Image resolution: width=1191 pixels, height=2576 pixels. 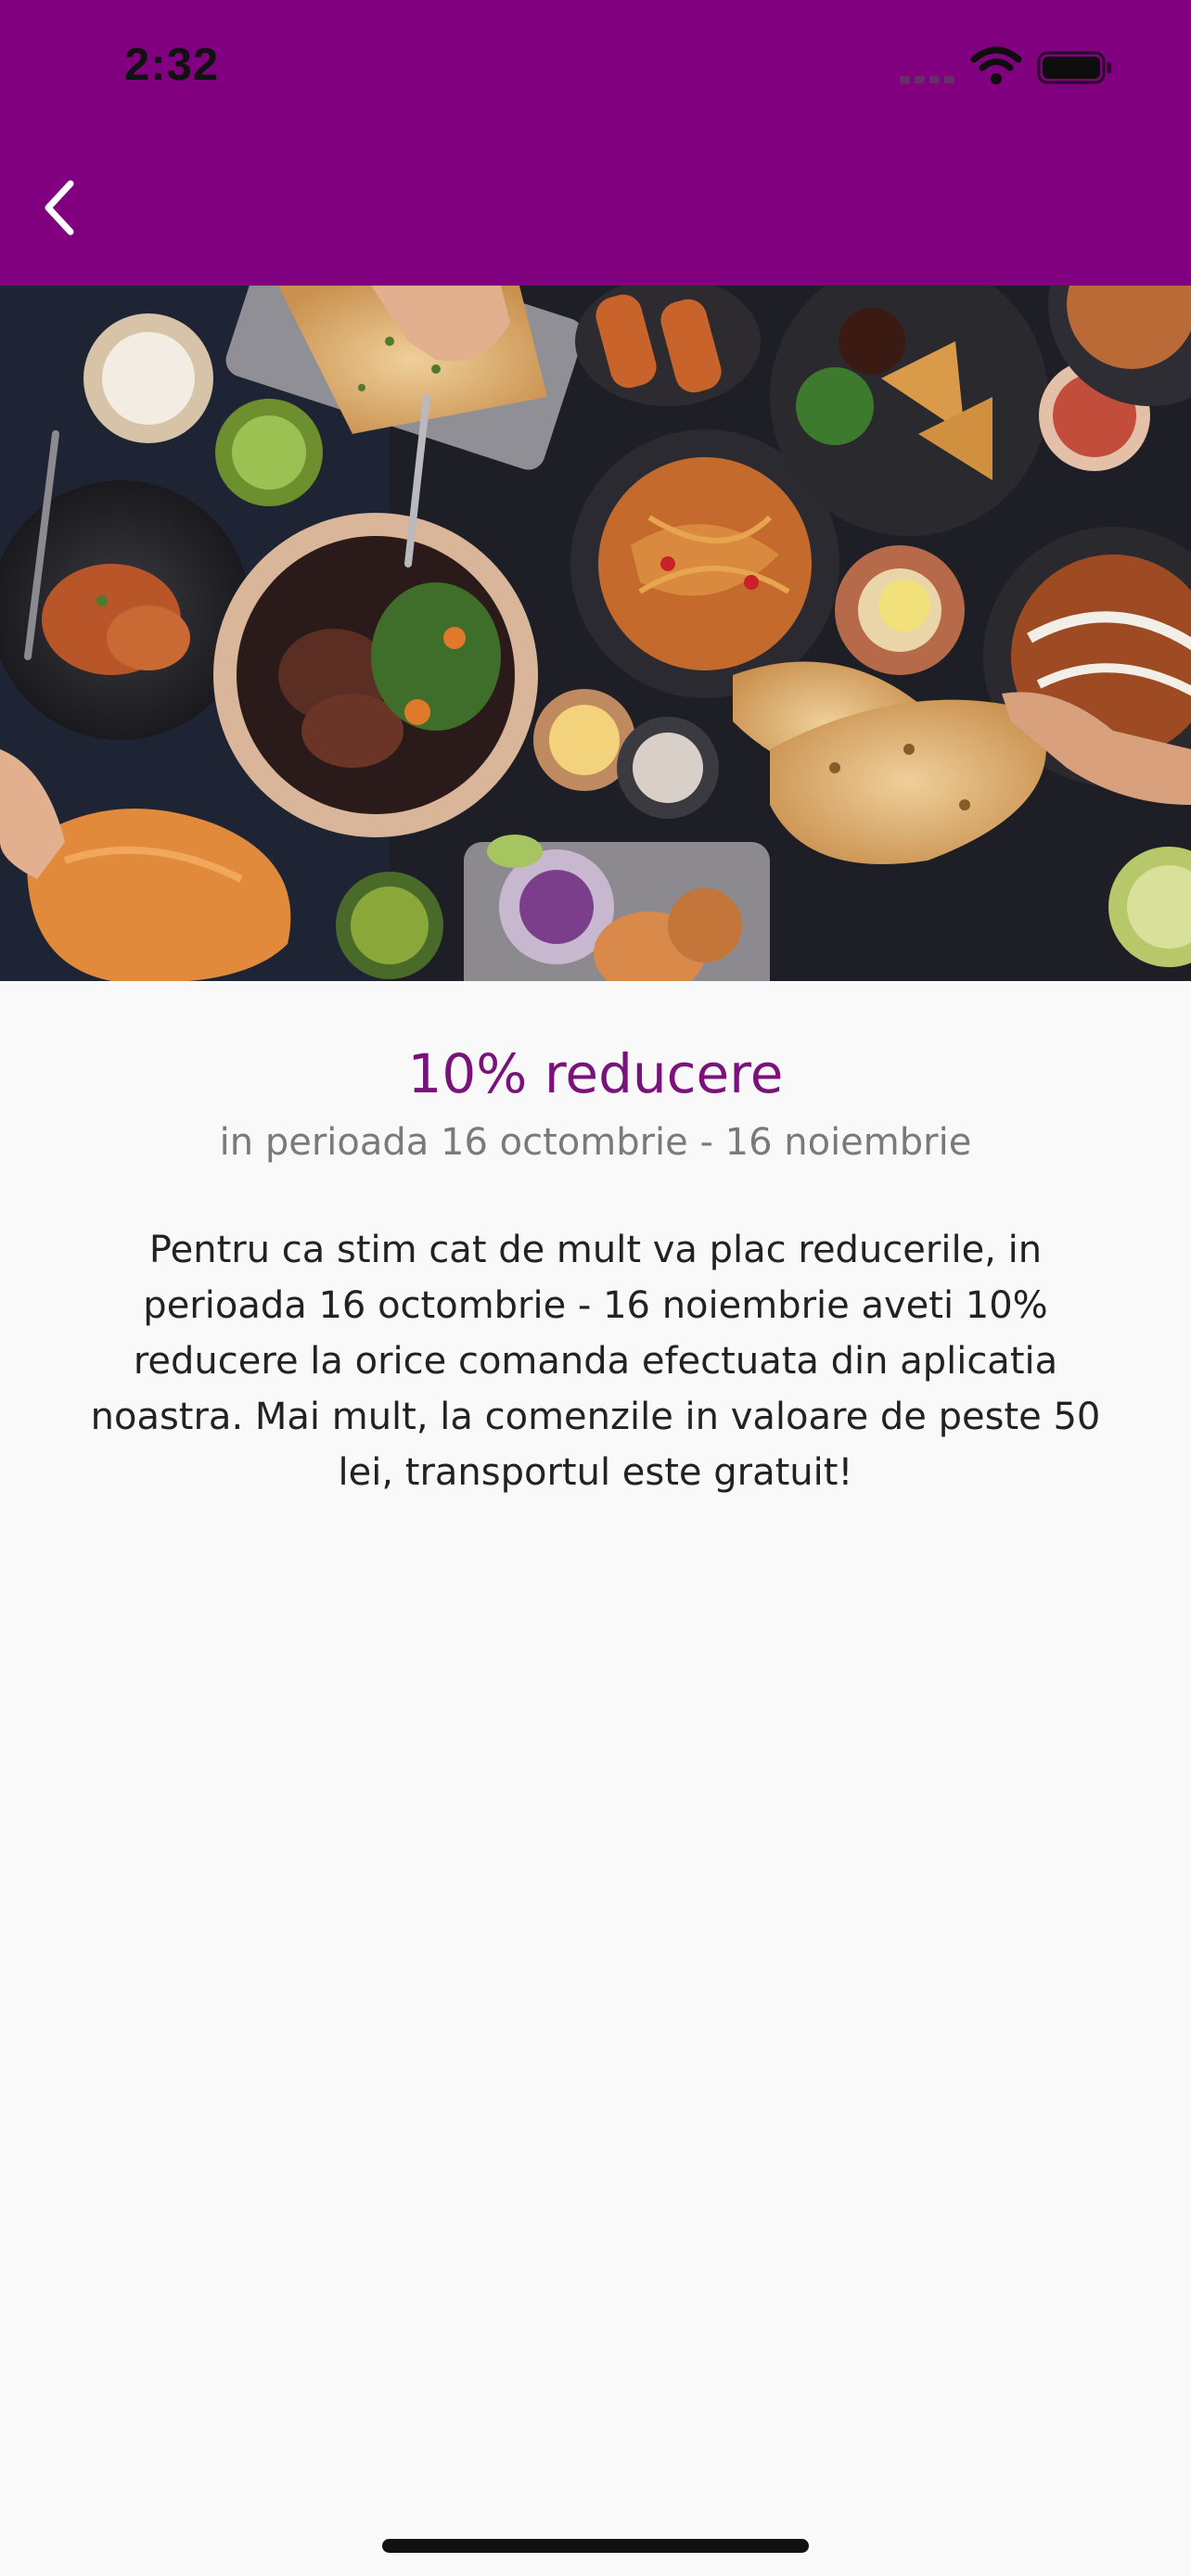 I want to click on status-bar-time: 2:32, so click(x=172, y=65).